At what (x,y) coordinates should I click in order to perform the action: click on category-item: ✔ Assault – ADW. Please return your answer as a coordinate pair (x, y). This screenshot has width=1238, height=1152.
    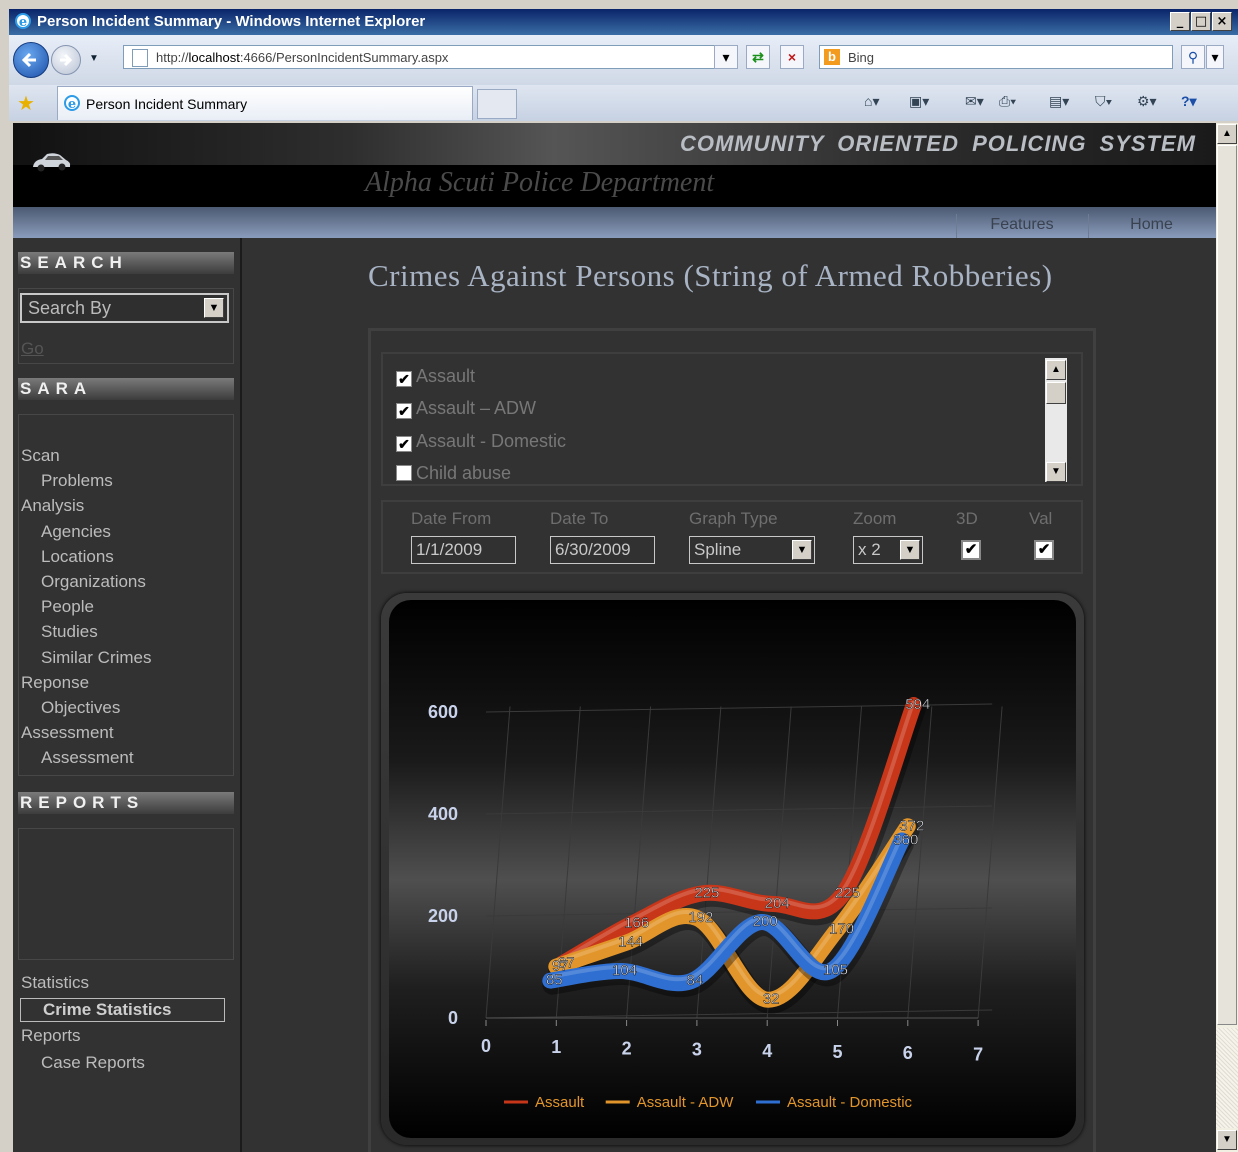
    Looking at the image, I should click on (466, 409).